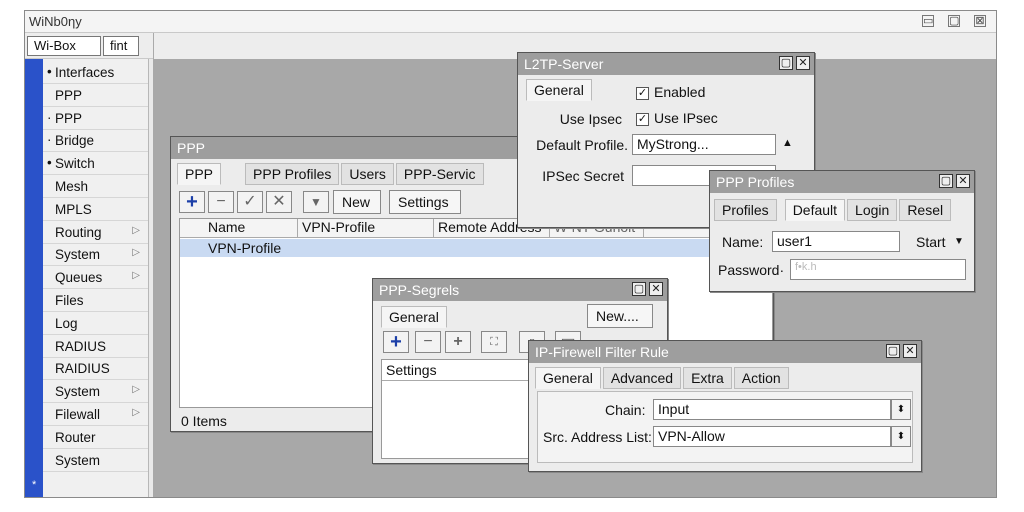 This screenshot has height=512, width=1024. I want to click on tab-default: Default, so click(815, 210).